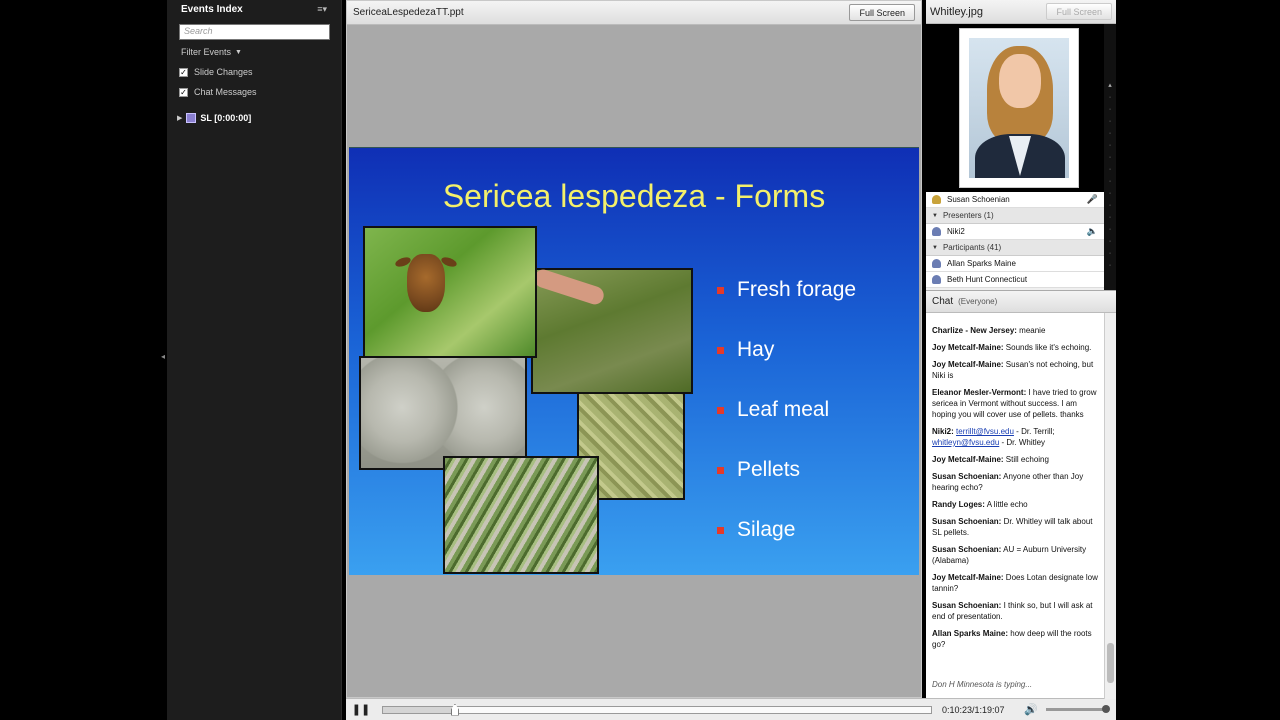 The height and width of the screenshot is (720, 1280). Describe the element at coordinates (223, 72) in the screenshot. I see `slide-changes-label: Slide Changes` at that location.